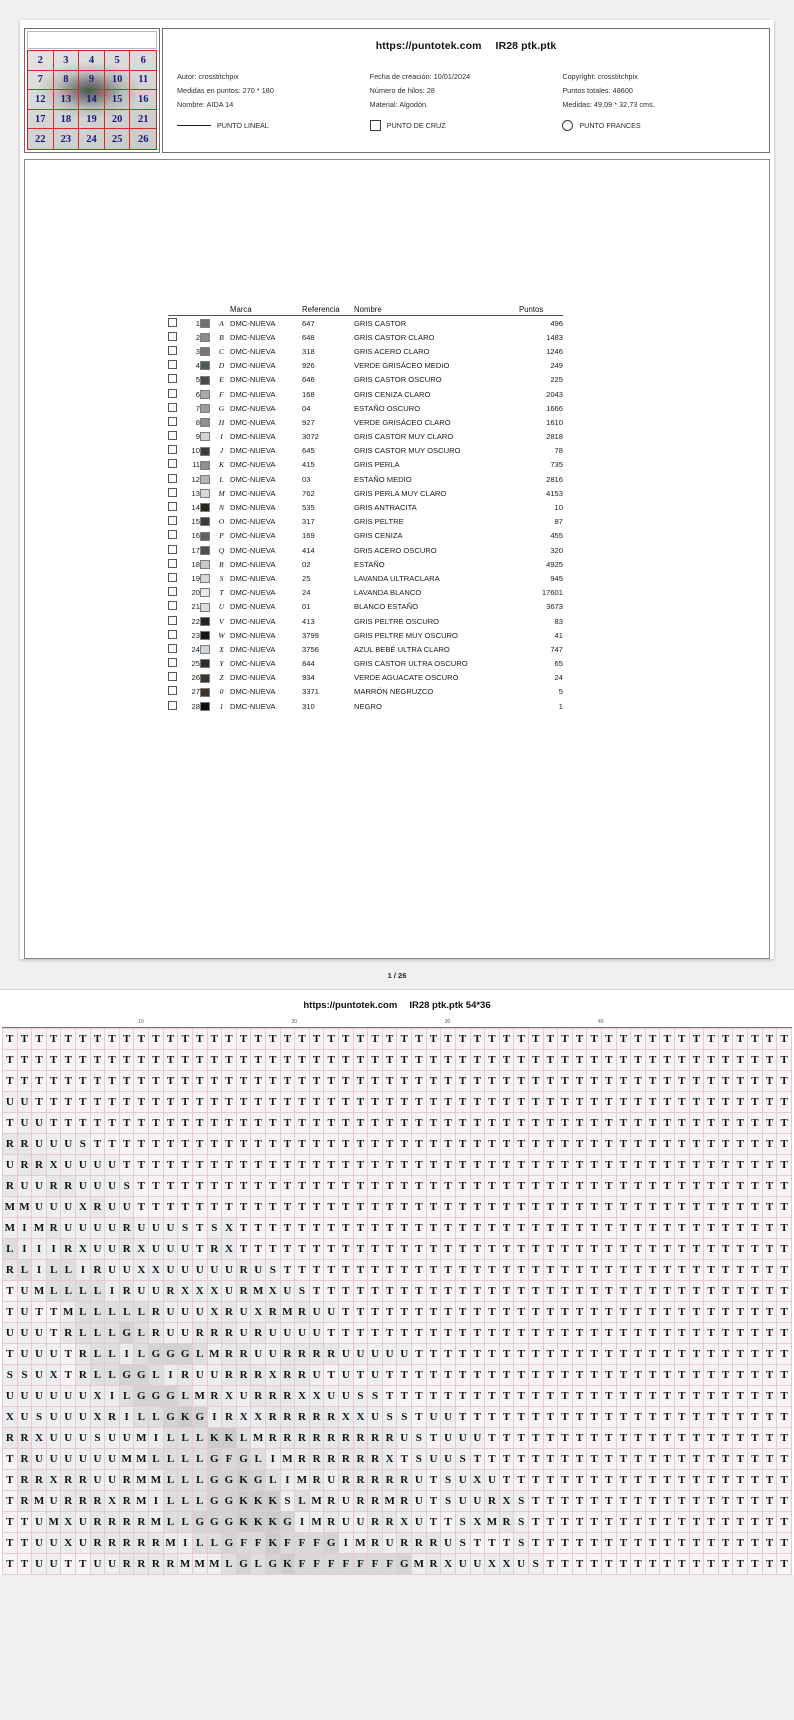 This screenshot has height=1720, width=794. Describe the element at coordinates (199, 1291) in the screenshot. I see `chart-cell: X` at that location.